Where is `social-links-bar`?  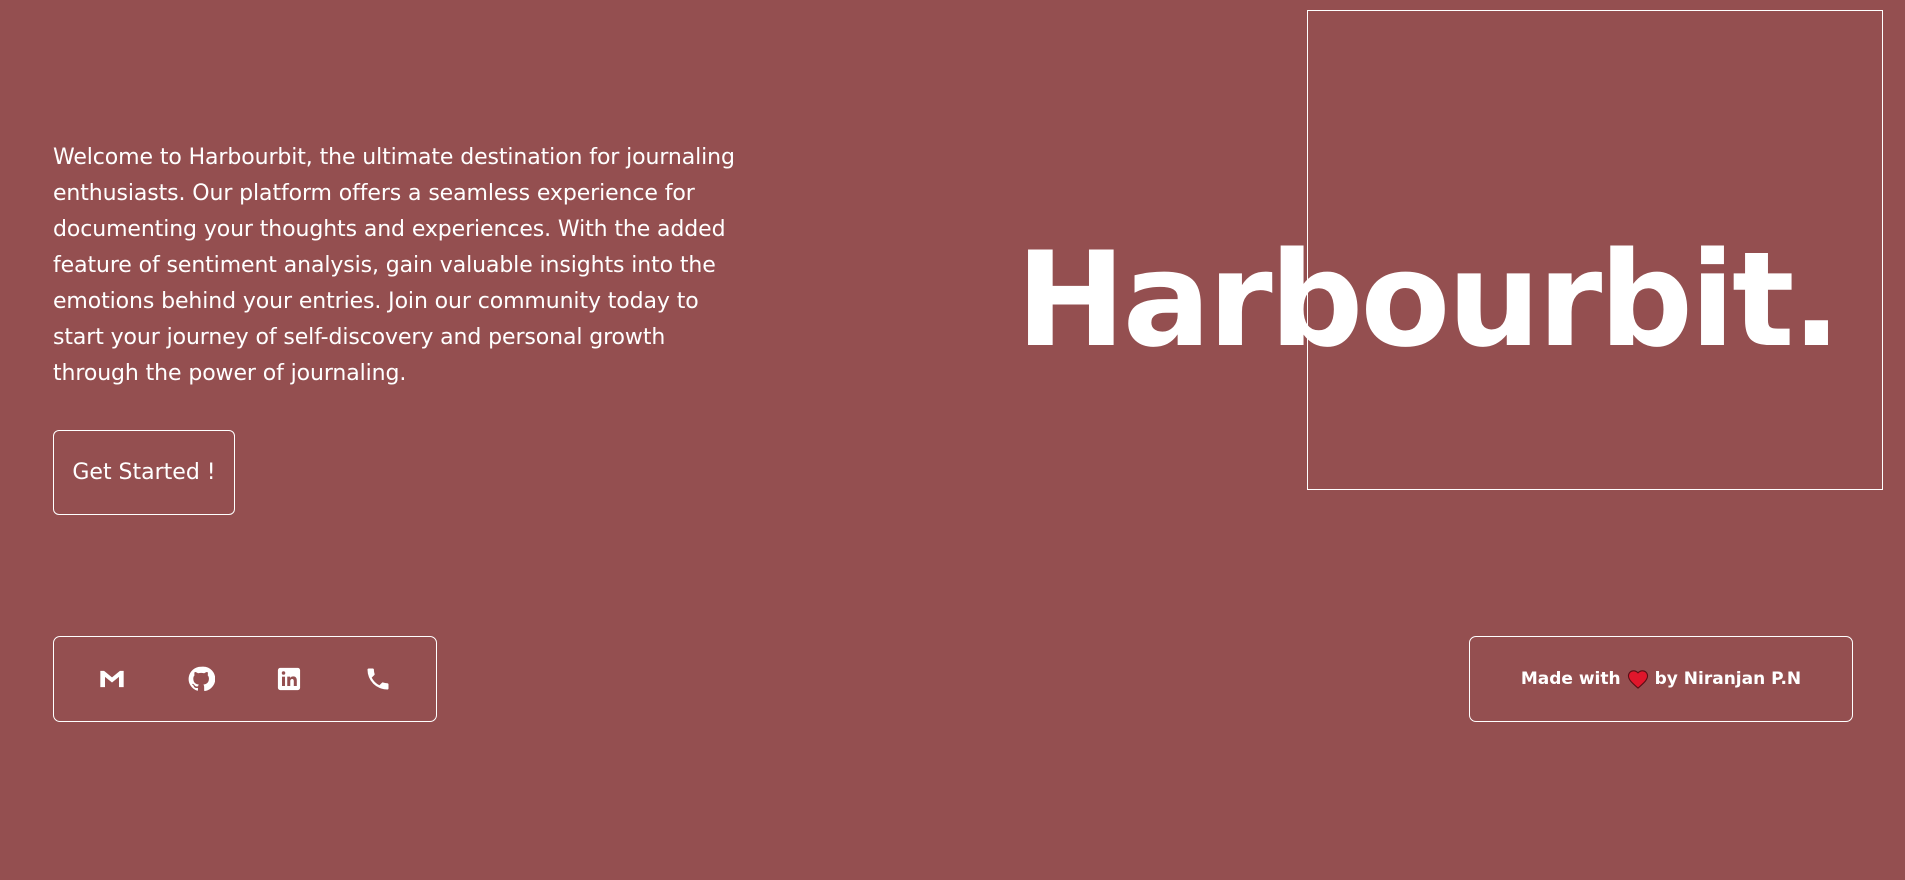
social-links-bar is located at coordinates (245, 679).